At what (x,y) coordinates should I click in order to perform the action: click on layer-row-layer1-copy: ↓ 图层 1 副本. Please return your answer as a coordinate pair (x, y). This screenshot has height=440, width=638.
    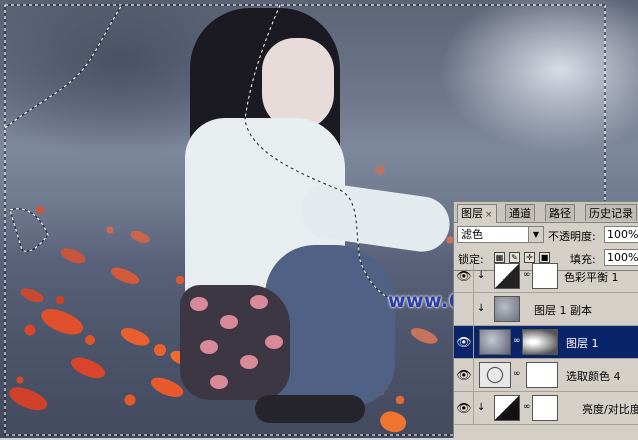
    Looking at the image, I should click on (546, 309).